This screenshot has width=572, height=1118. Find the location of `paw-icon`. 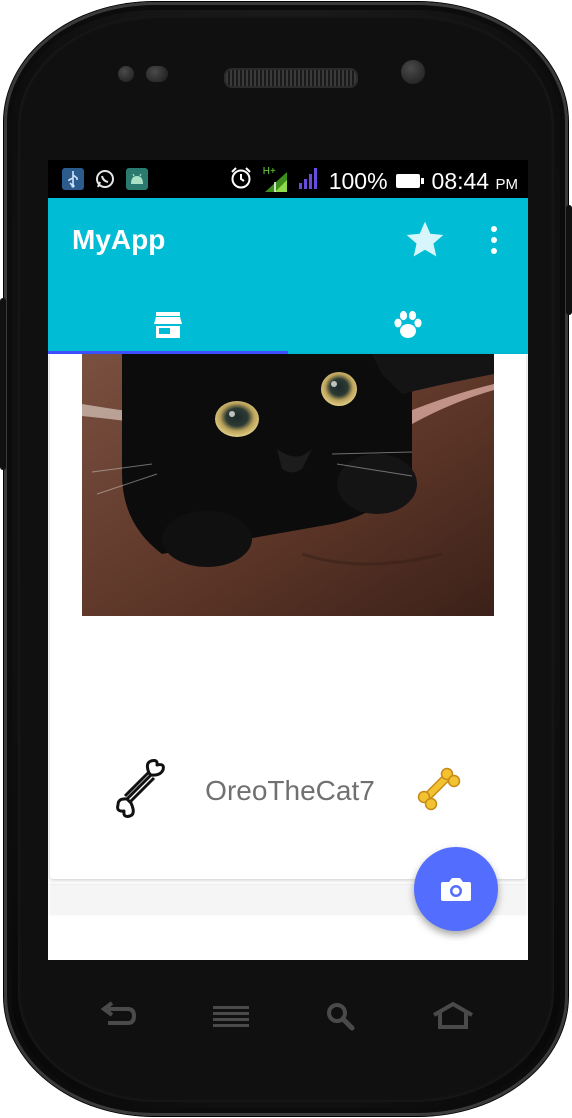

paw-icon is located at coordinates (408, 324).